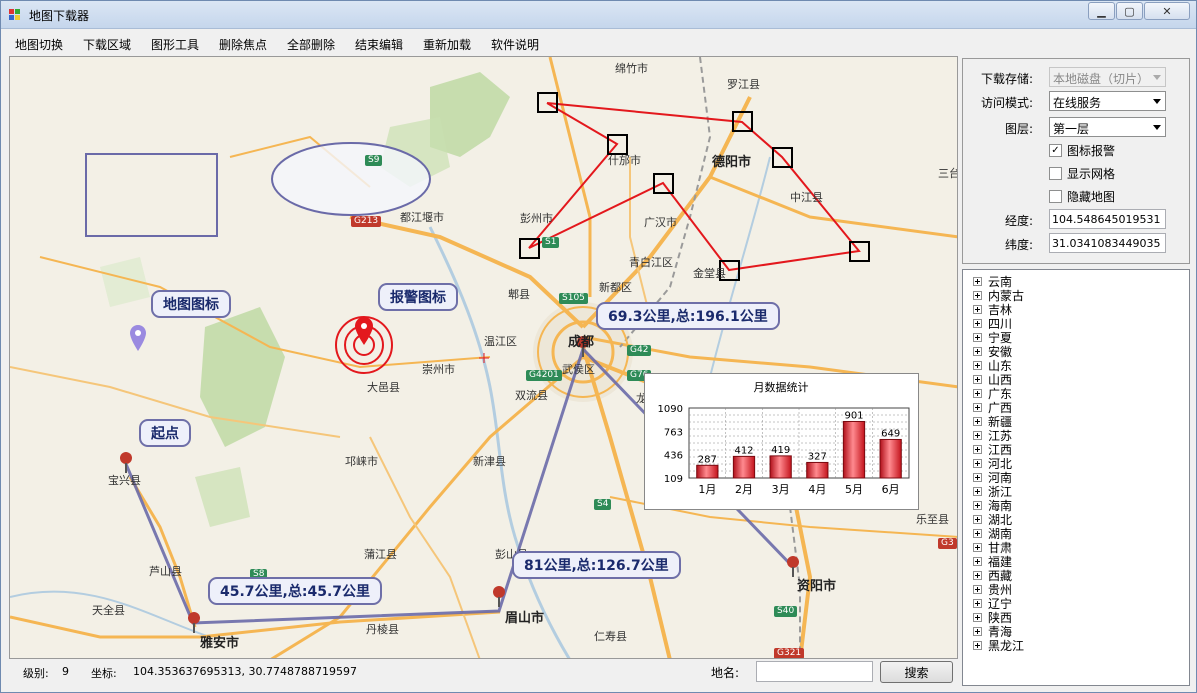 The image size is (1197, 693). What do you see at coordinates (1091, 151) in the screenshot?
I see `alarm-checkbox-label: 图标报警` at bounding box center [1091, 151].